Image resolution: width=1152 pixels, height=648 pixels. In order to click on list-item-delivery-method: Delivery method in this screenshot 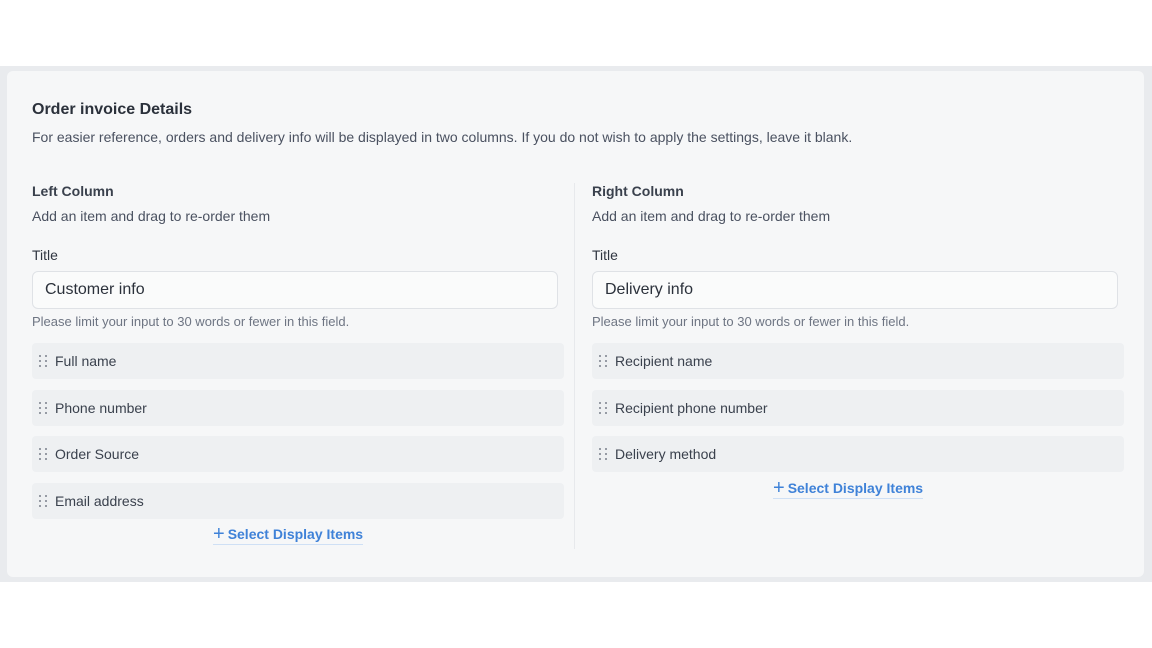, I will do `click(858, 454)`.